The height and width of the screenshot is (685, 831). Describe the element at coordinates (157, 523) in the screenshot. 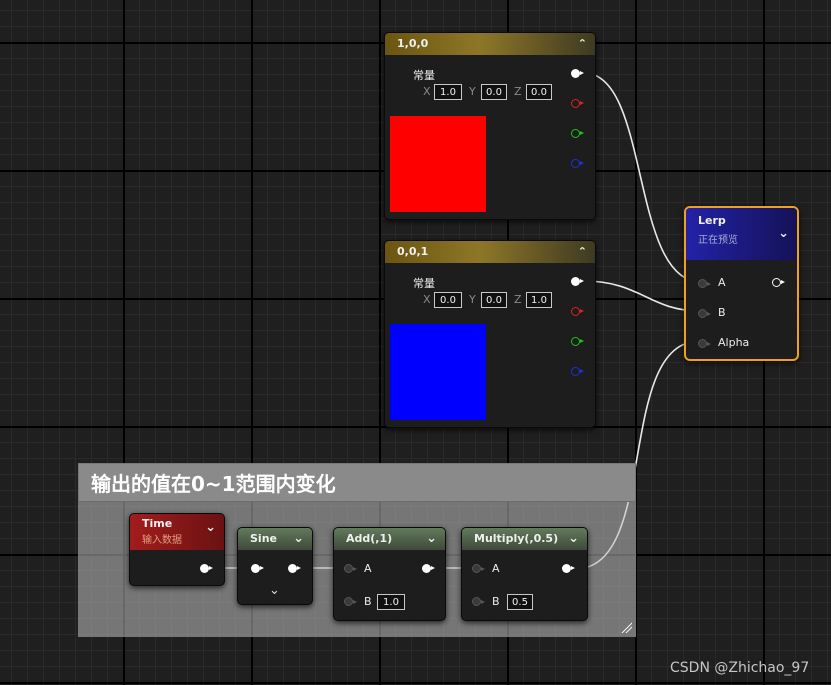

I see `node-title: Time` at that location.